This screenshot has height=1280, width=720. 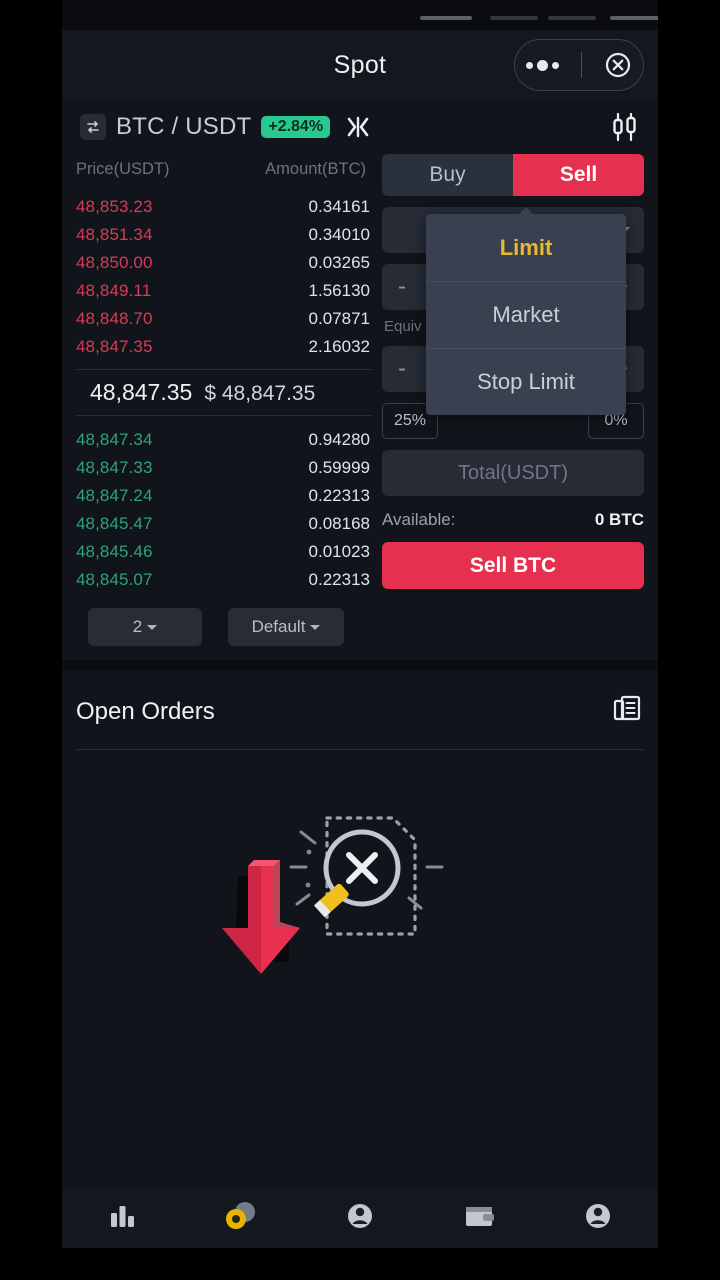 I want to click on table-row: 48,850.00 0.03265, so click(x=224, y=263).